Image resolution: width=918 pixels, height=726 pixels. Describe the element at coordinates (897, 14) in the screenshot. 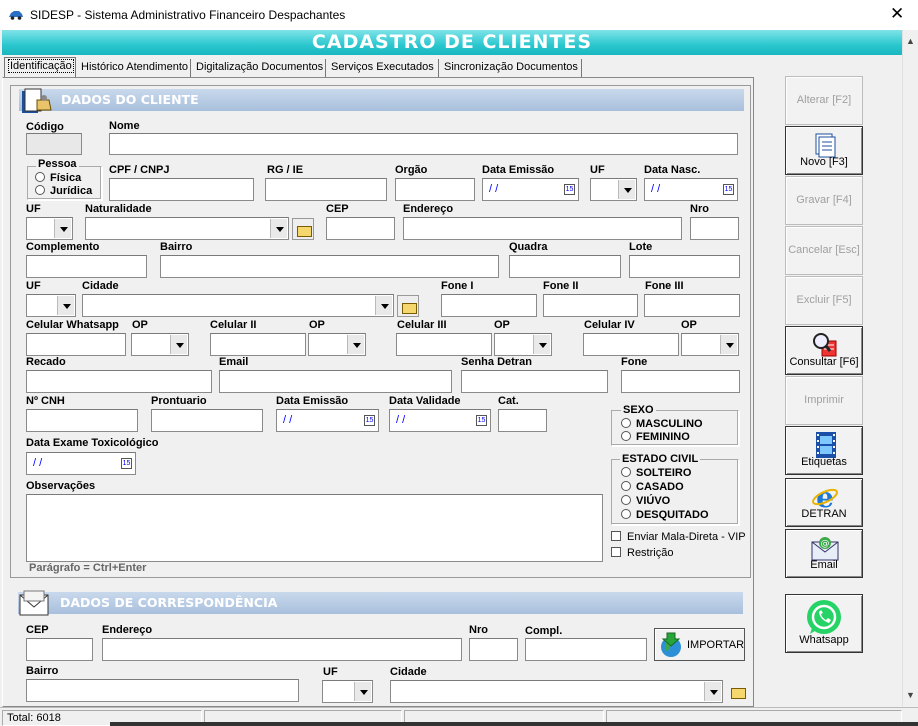

I see `close-icon: ✕` at that location.